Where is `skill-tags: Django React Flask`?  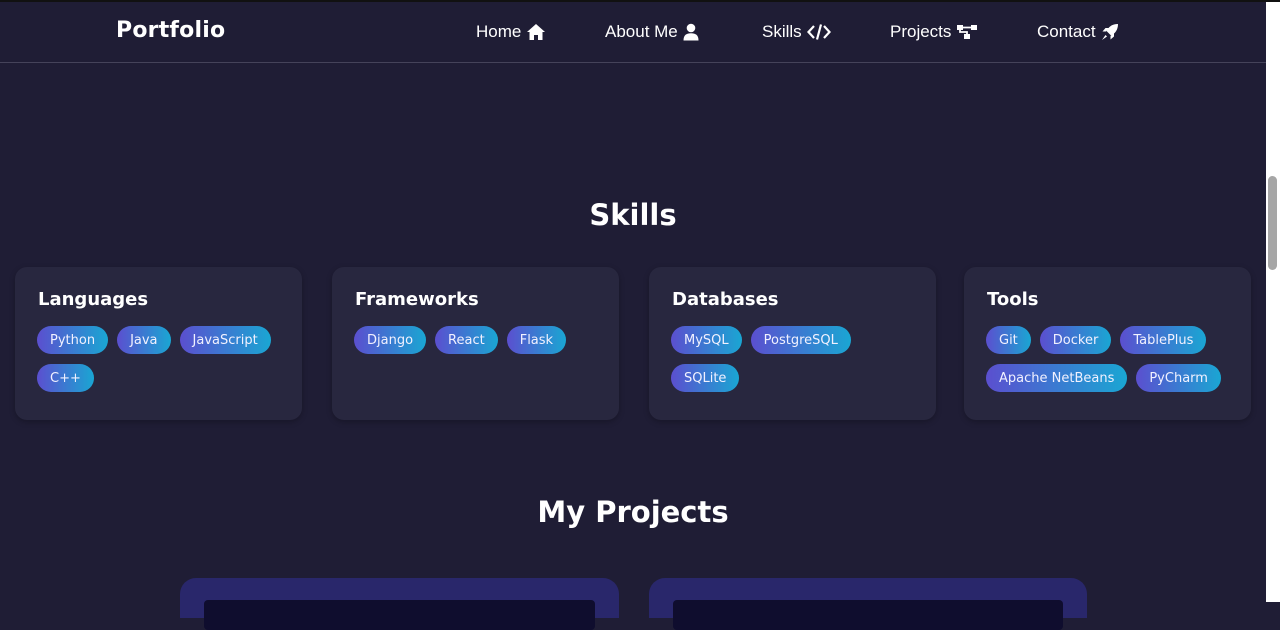 skill-tags: Django React Flask is located at coordinates (475, 340).